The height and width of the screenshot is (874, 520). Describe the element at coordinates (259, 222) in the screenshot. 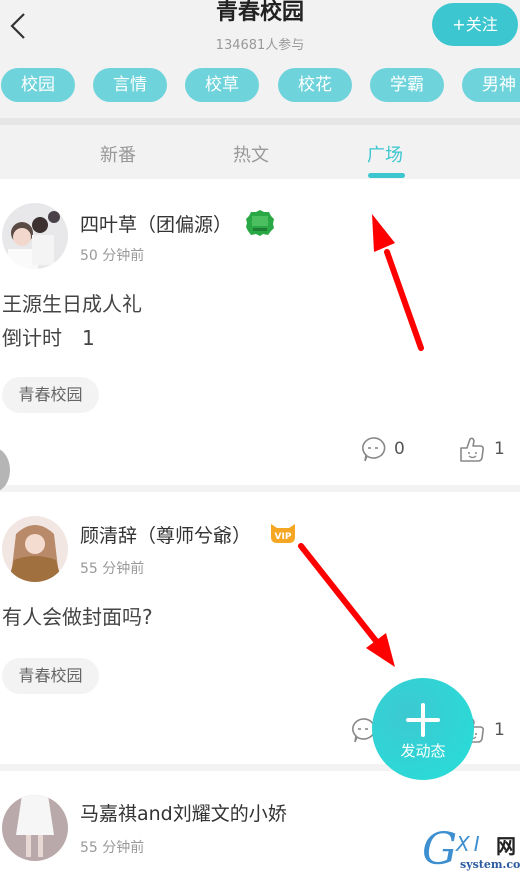

I see `medal-badge-icon` at that location.